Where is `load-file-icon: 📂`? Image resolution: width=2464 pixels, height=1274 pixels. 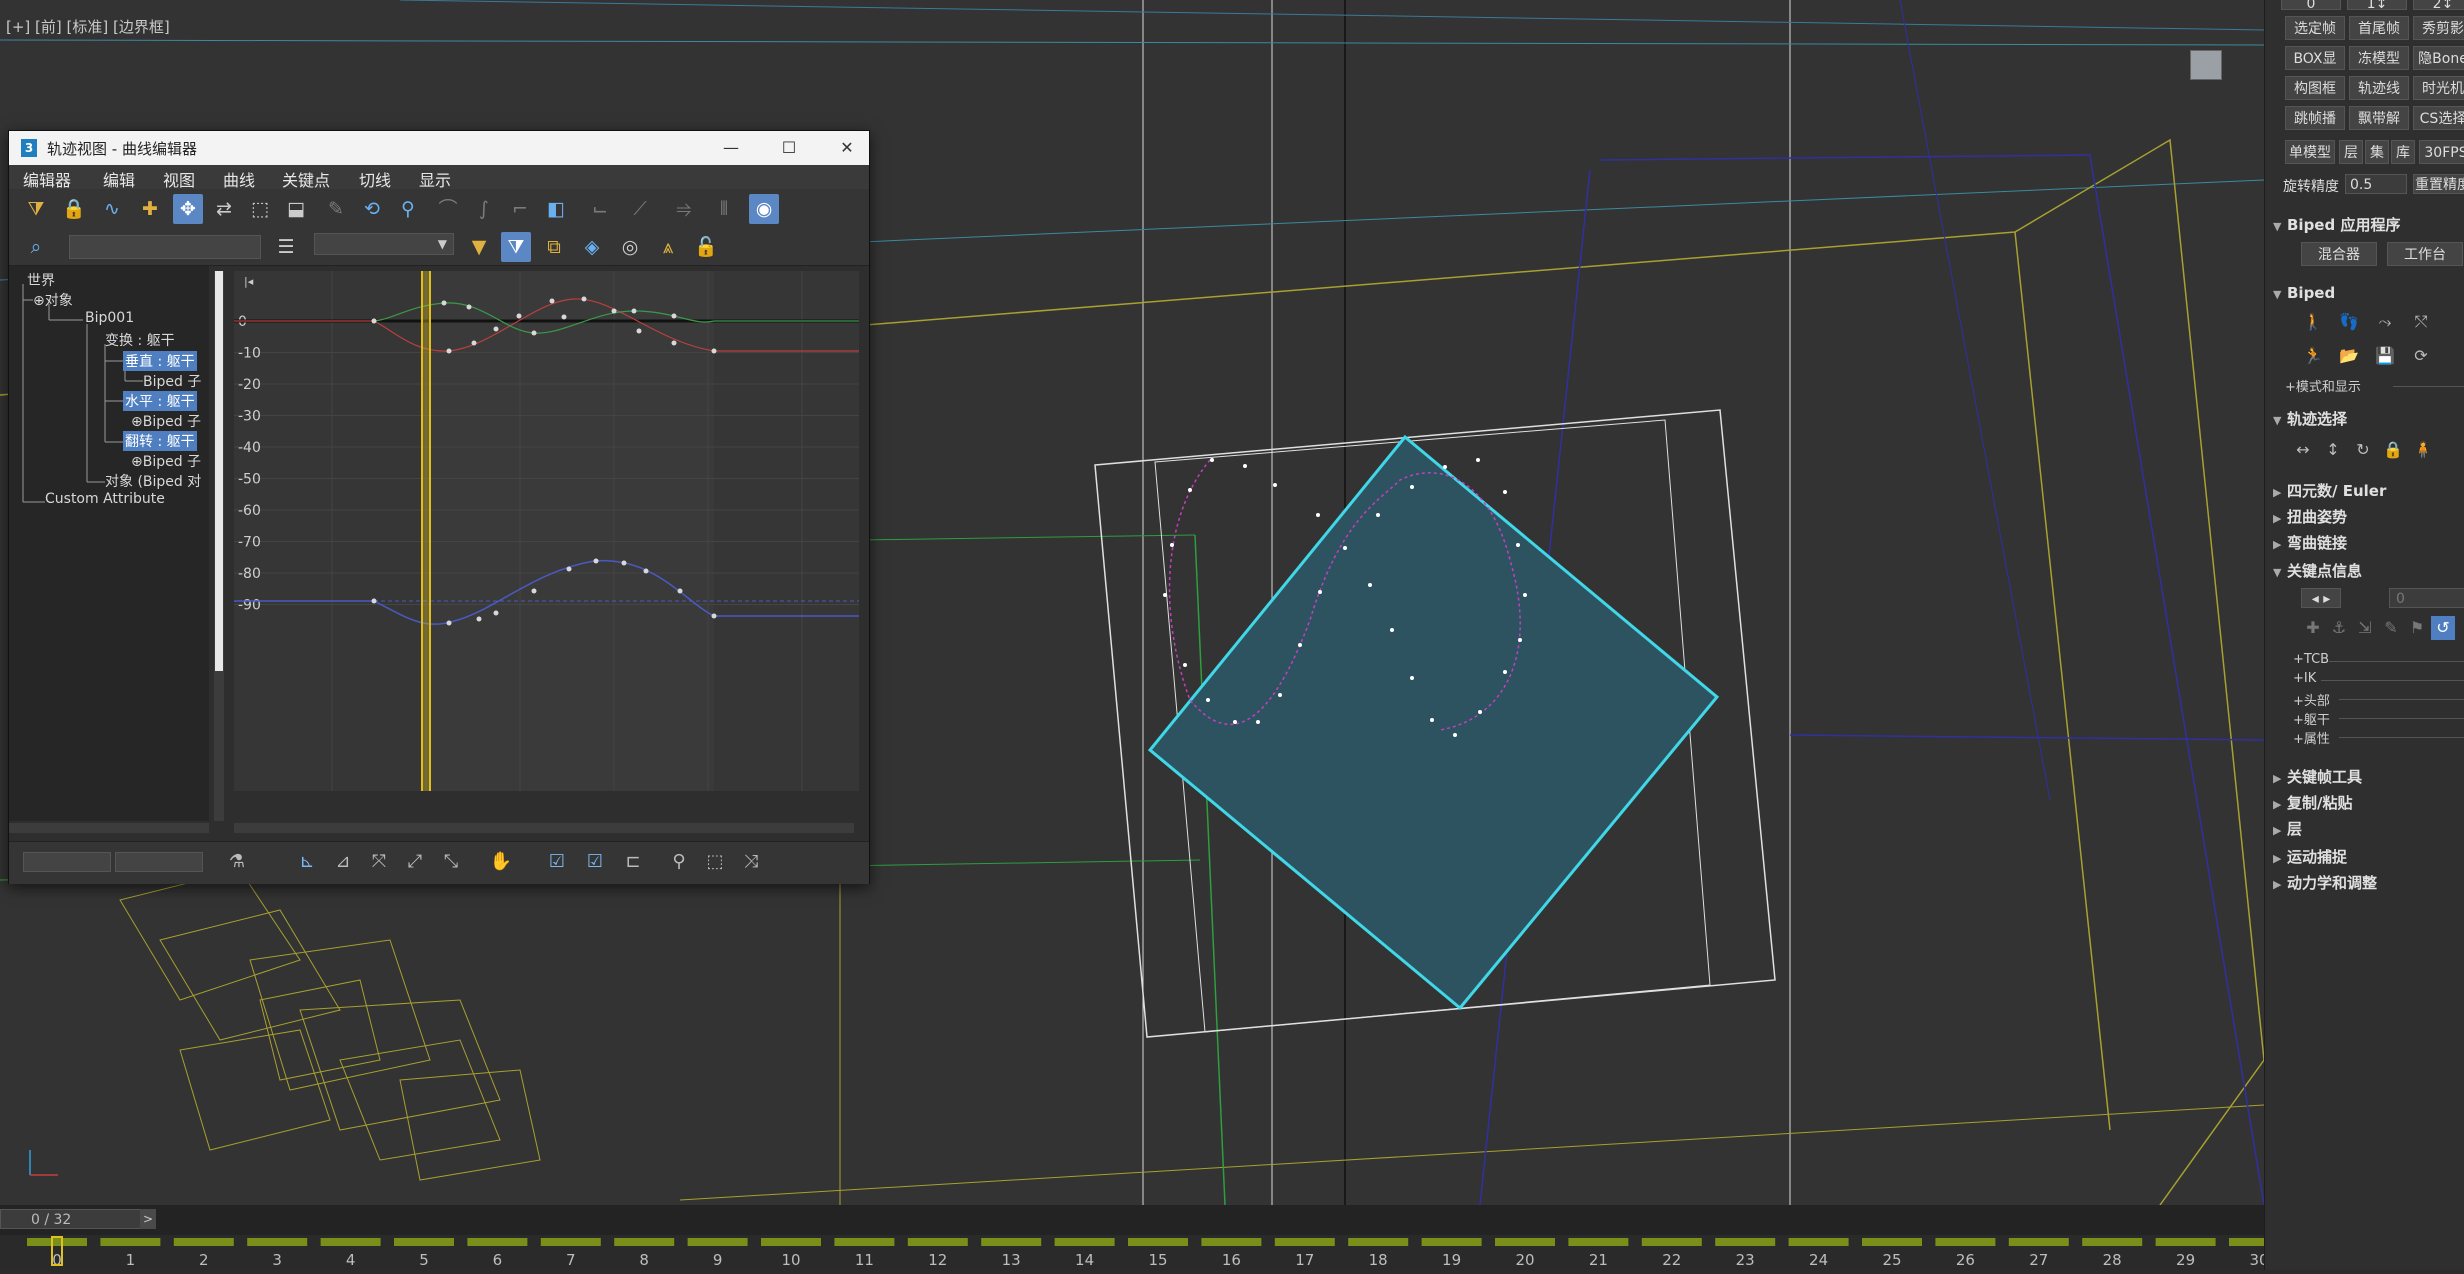
load-file-icon: 📂 is located at coordinates (2349, 356).